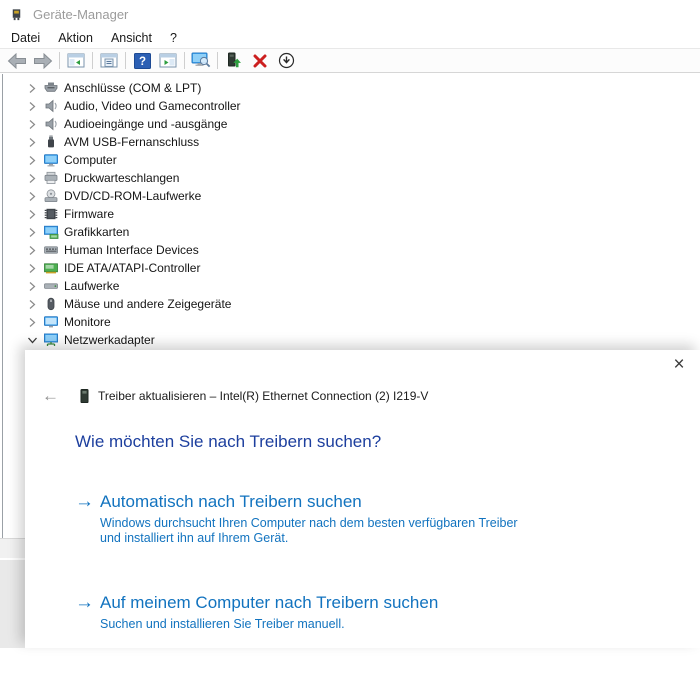 This screenshot has height=678, width=700. I want to click on tree-item-label: IDE ATA/ATAPI-Controller, so click(132, 268).